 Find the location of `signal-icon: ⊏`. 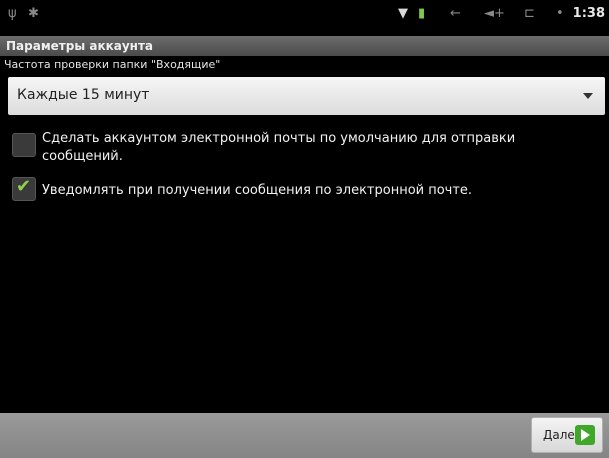

signal-icon: ⊏ is located at coordinates (529, 13).